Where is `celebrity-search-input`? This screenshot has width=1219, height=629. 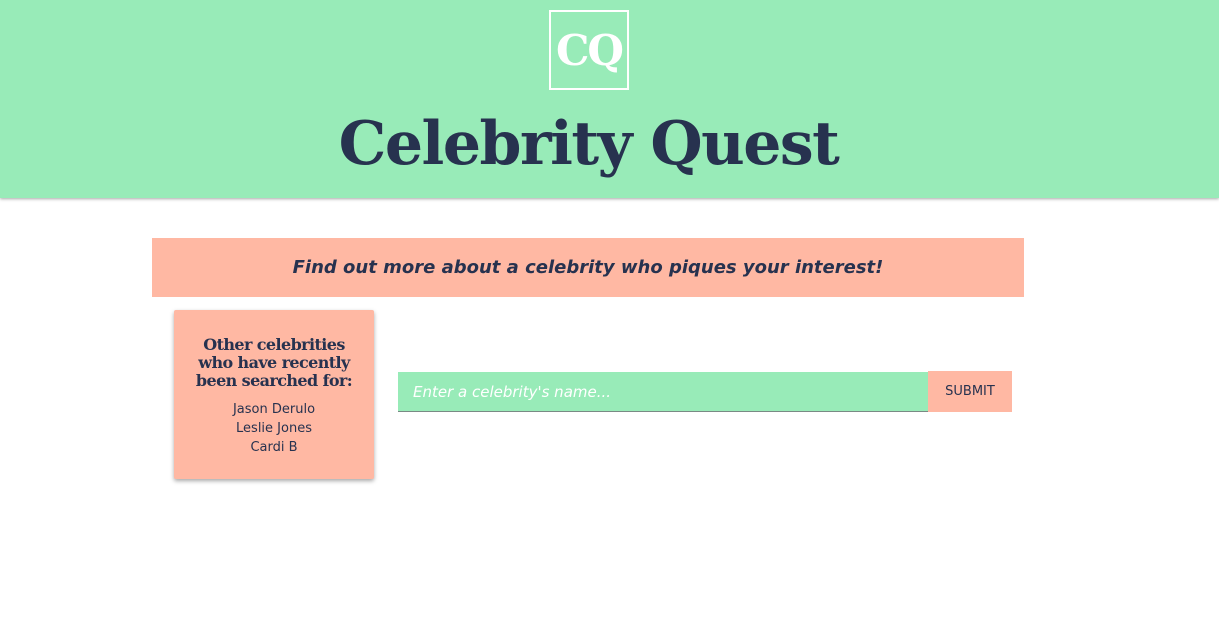 celebrity-search-input is located at coordinates (663, 392).